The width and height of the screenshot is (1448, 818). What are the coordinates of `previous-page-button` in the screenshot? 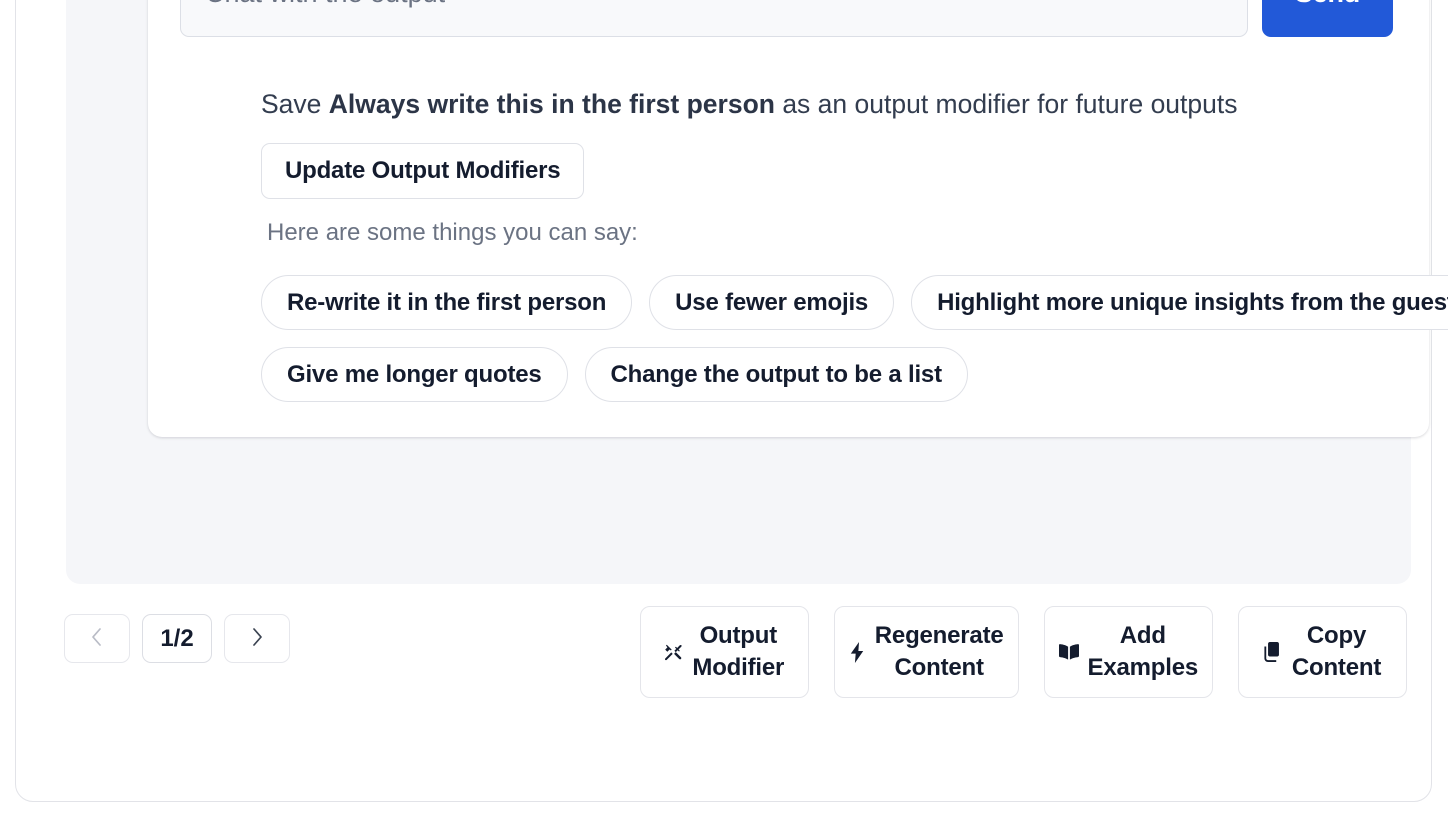 It's located at (97, 638).